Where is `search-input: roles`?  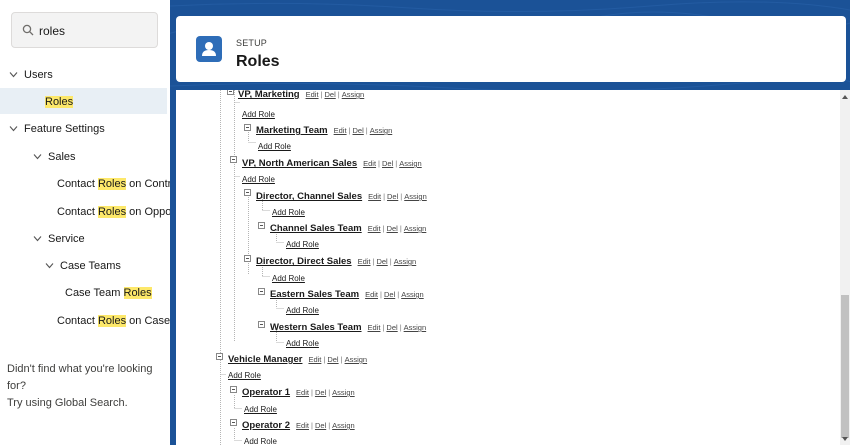 search-input: roles is located at coordinates (52, 31).